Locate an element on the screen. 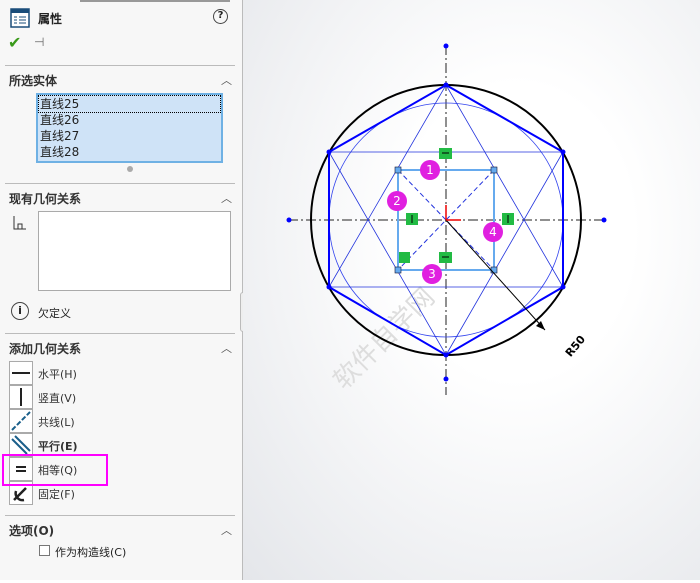 The image size is (700, 583). relation-icon is located at coordinates (19, 223).